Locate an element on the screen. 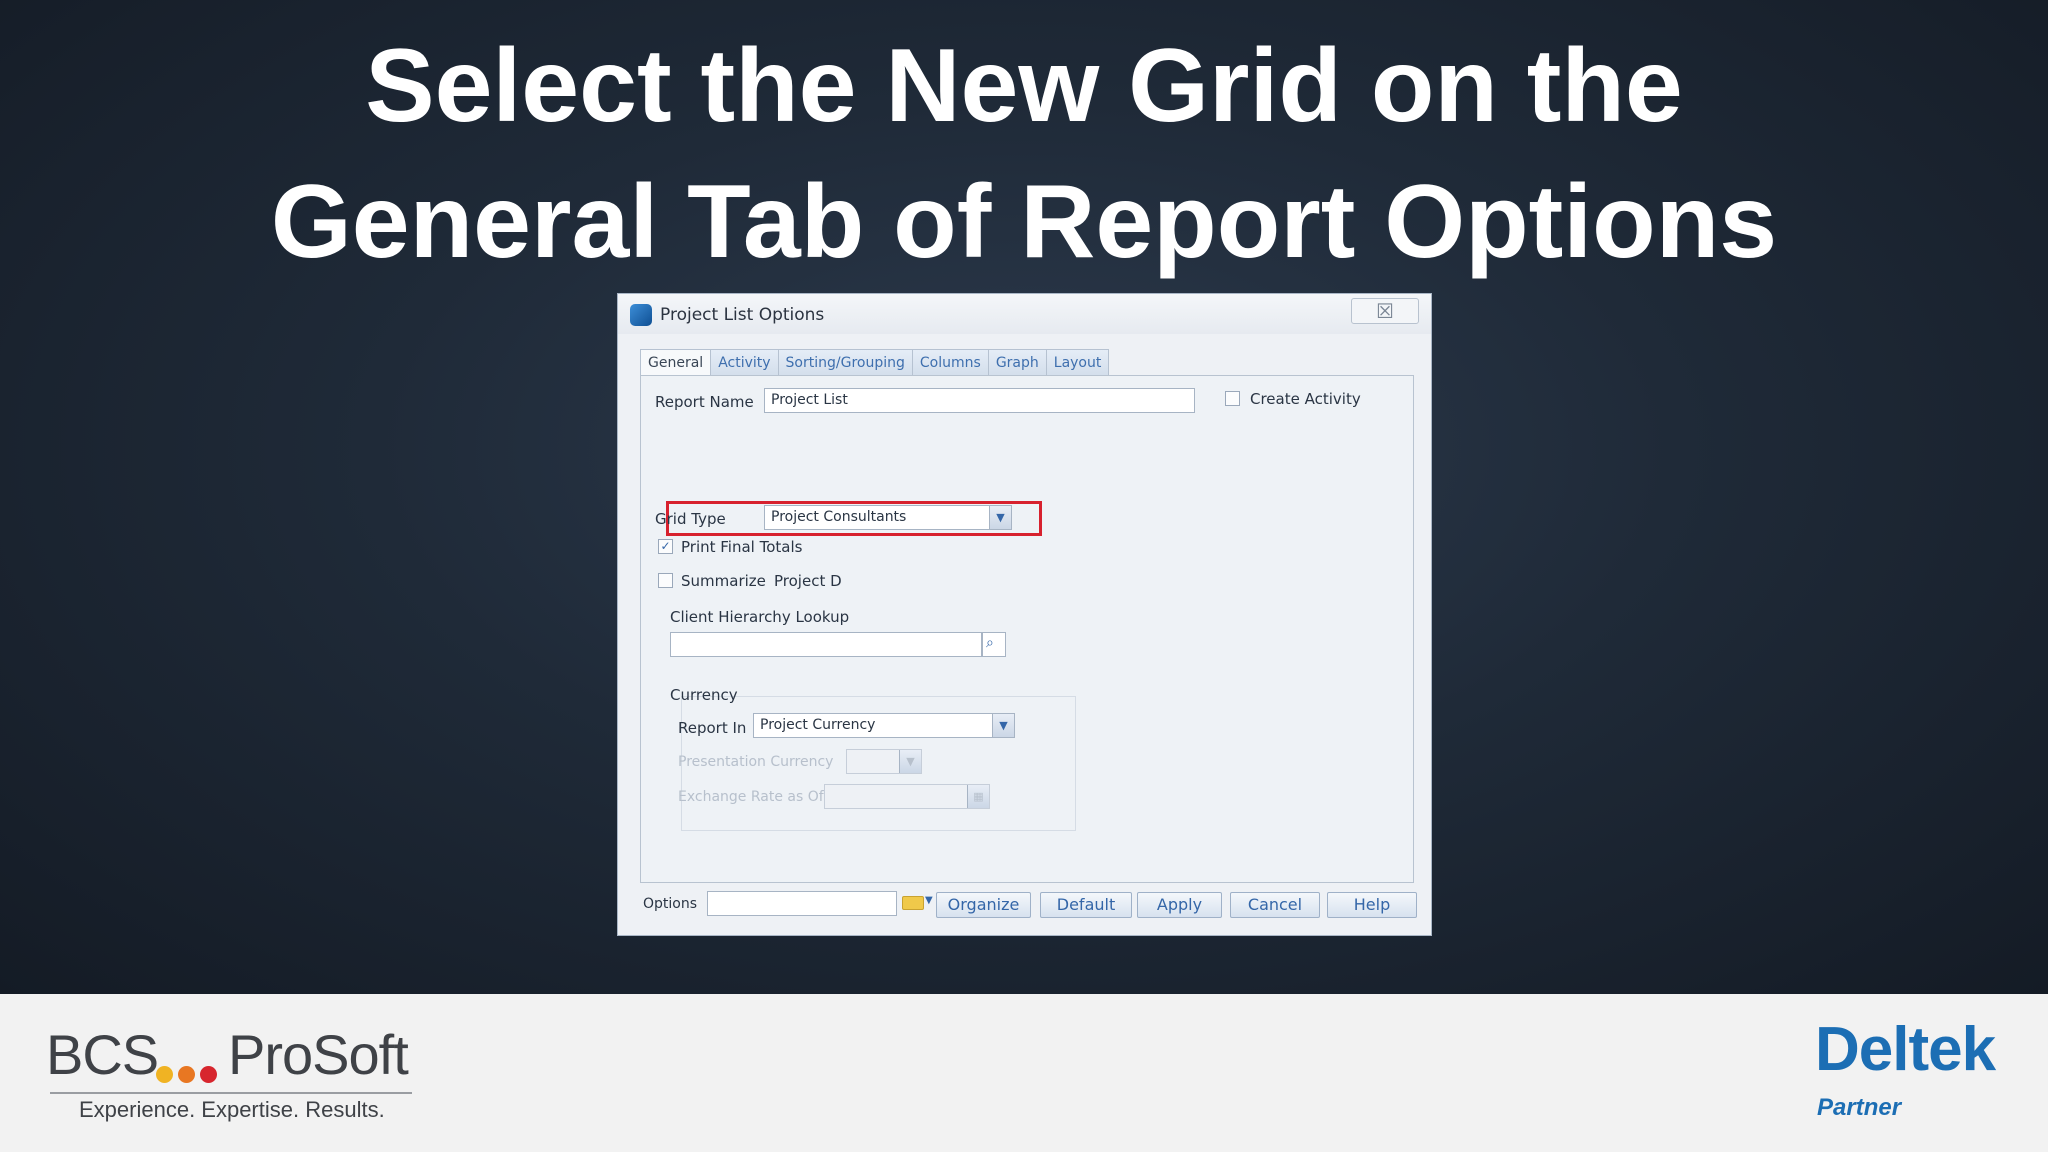 This screenshot has width=2048, height=1152. report-name-input: Project List is located at coordinates (979, 400).